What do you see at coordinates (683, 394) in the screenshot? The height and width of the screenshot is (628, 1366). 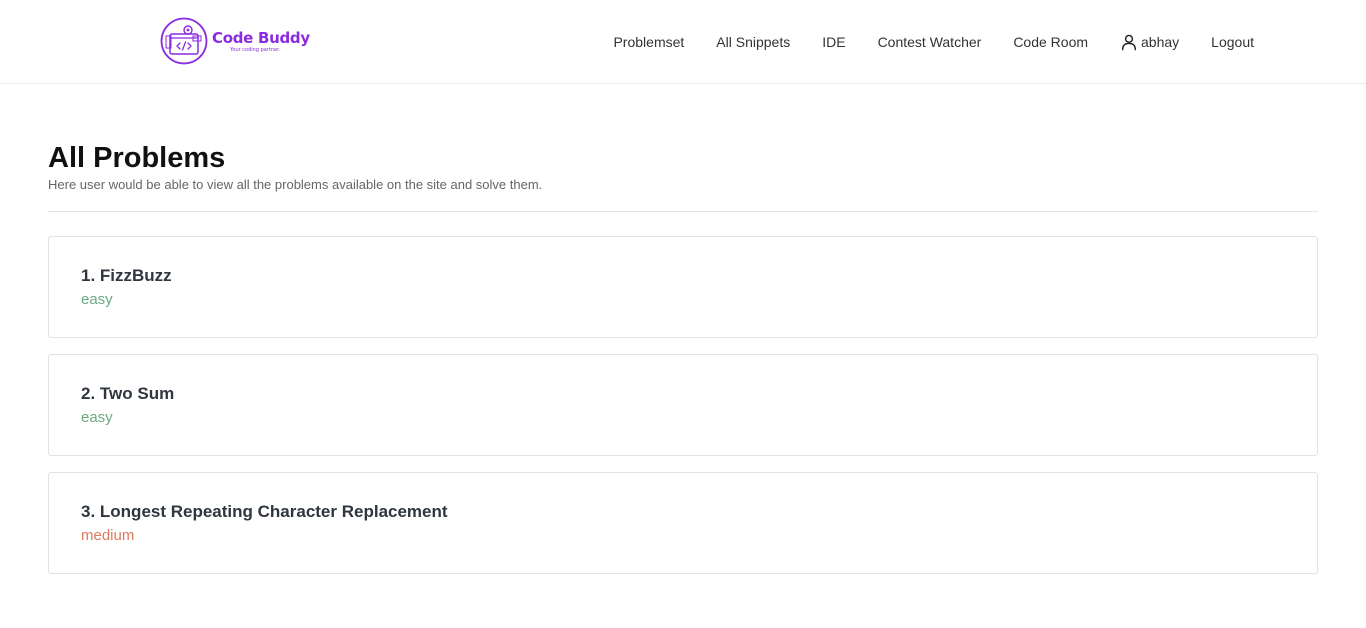 I see `problem-title: 2. Two Sum` at bounding box center [683, 394].